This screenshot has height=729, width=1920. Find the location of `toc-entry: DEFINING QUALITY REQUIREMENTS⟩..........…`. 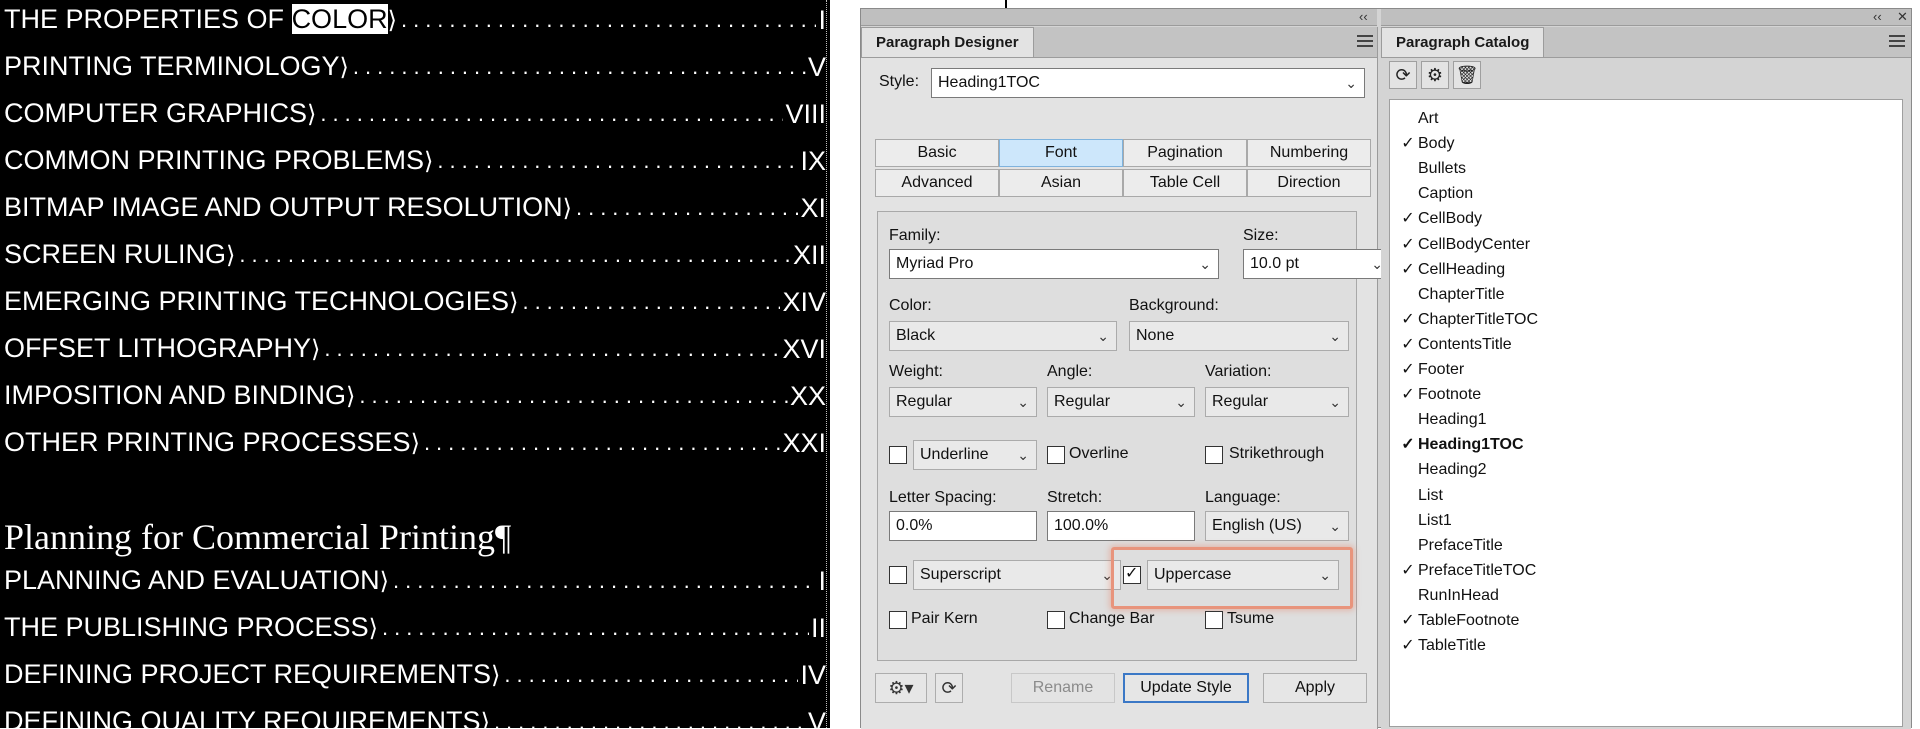

toc-entry: DEFINING QUALITY REQUIREMENTS⟩..........… is located at coordinates (415, 715).